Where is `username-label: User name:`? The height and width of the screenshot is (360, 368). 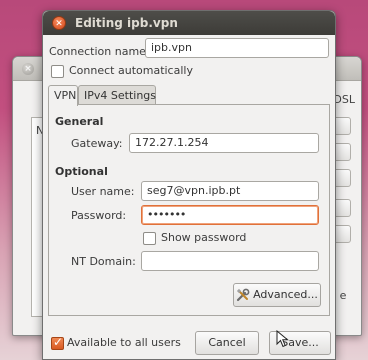 username-label: User name: is located at coordinates (103, 191).